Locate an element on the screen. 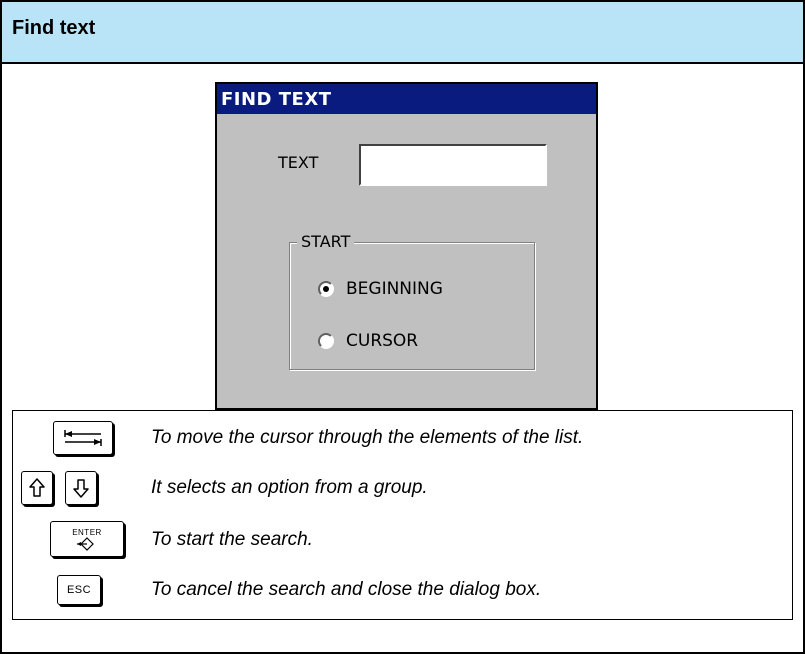 Image resolution: width=805 pixels, height=654 pixels. start-group-label: START is located at coordinates (326, 241).